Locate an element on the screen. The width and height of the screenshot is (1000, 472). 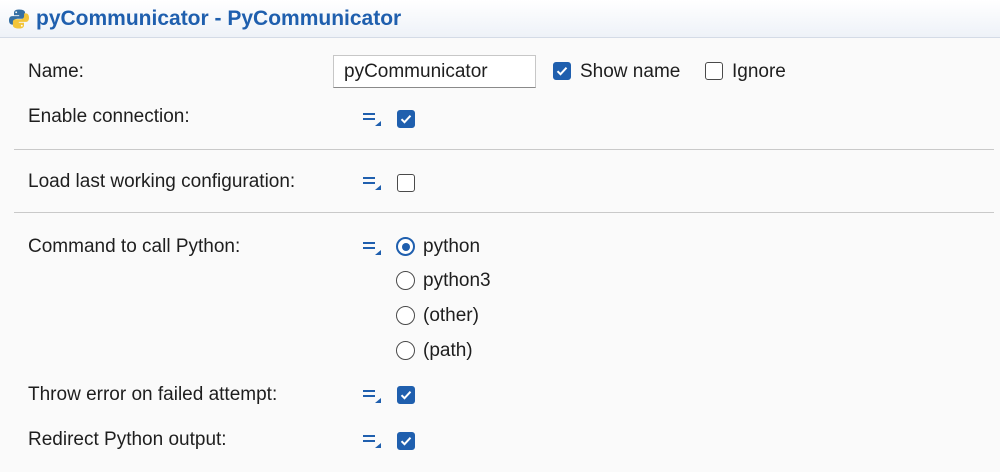
radio-label-other: (other) is located at coordinates (451, 315).